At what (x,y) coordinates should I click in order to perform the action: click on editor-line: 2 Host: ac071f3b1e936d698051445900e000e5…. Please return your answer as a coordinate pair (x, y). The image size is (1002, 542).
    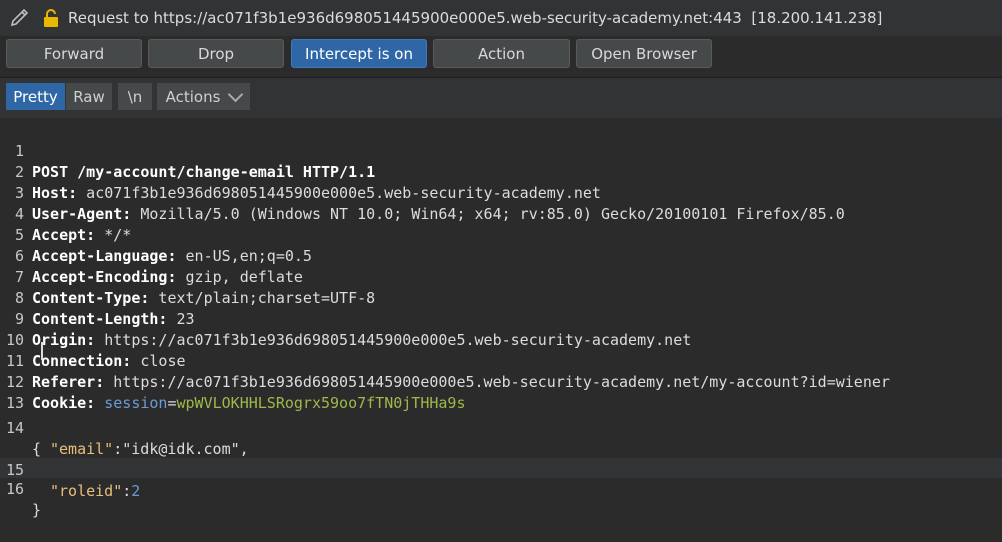
    Looking at the image, I should click on (501, 171).